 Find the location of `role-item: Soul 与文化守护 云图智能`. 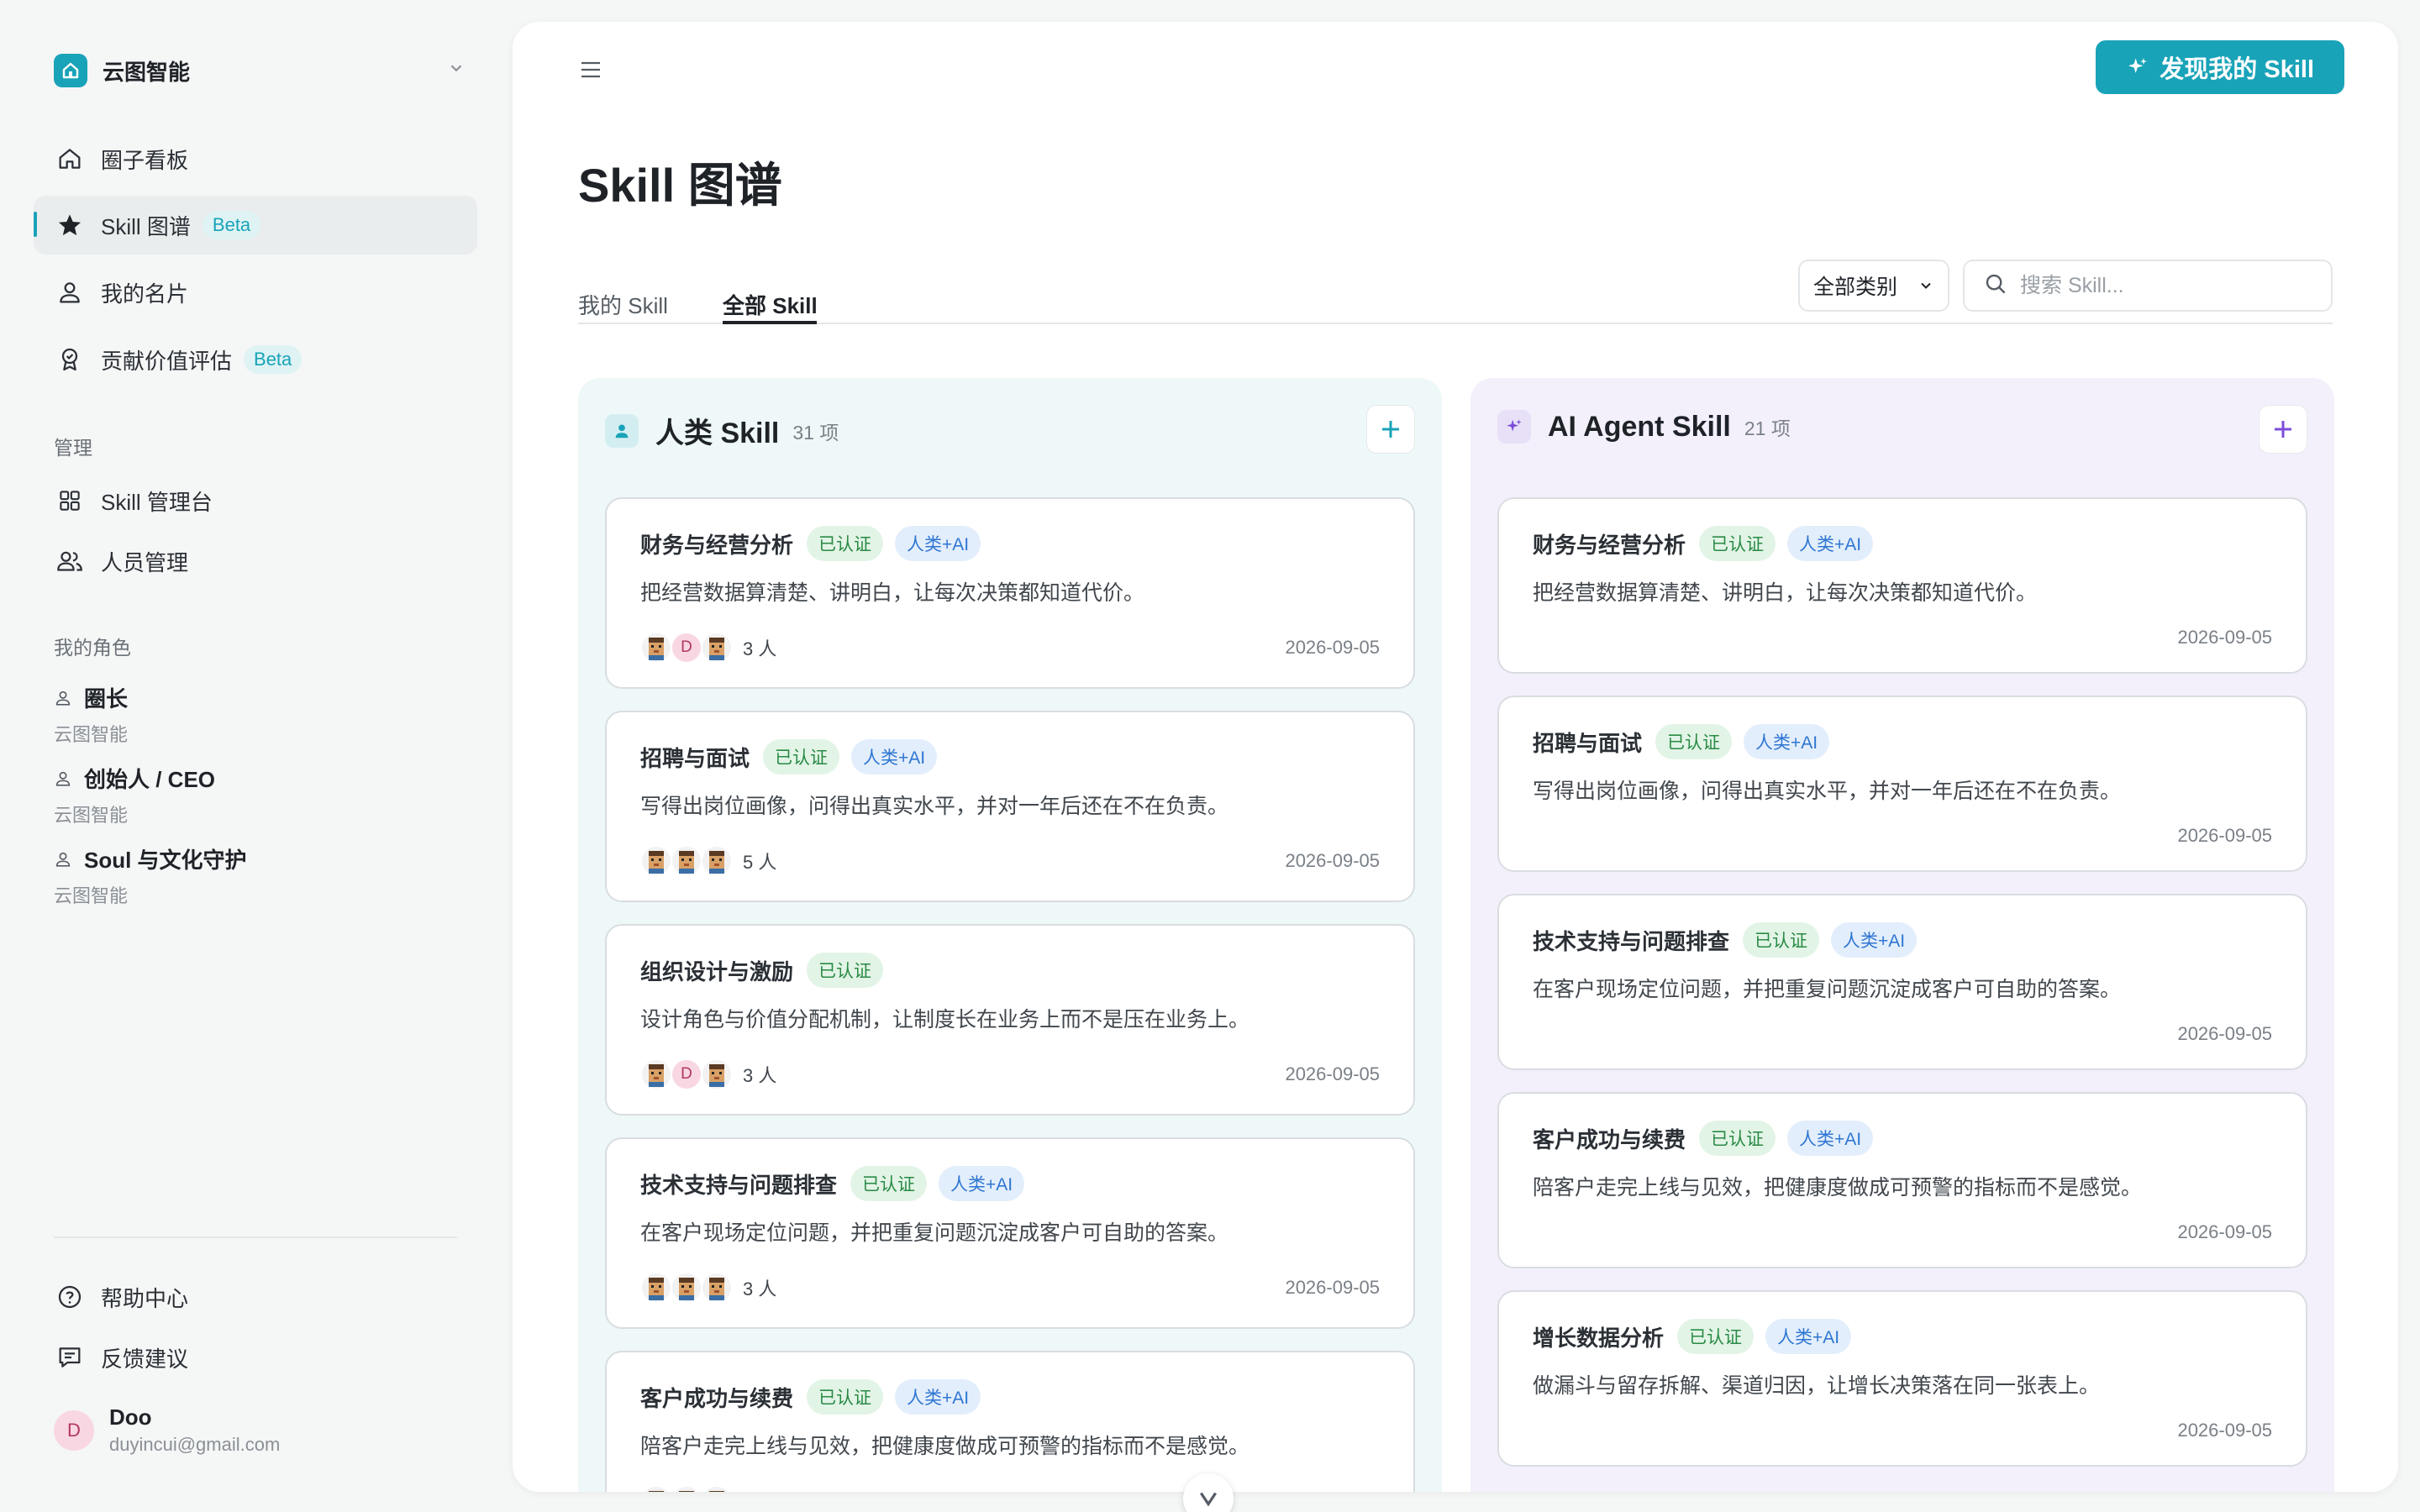

role-item: Soul 与文化守护 云图智能 is located at coordinates (150, 875).